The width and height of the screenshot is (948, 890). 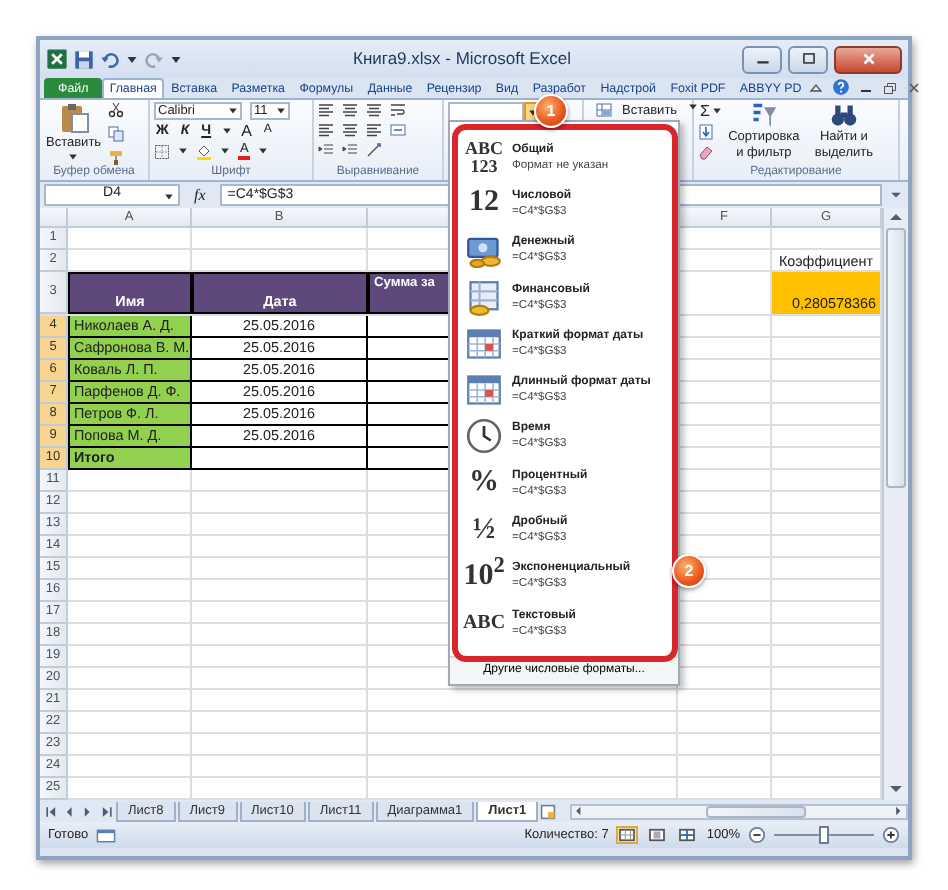 What do you see at coordinates (204, 151) in the screenshot?
I see `fill-color-icon` at bounding box center [204, 151].